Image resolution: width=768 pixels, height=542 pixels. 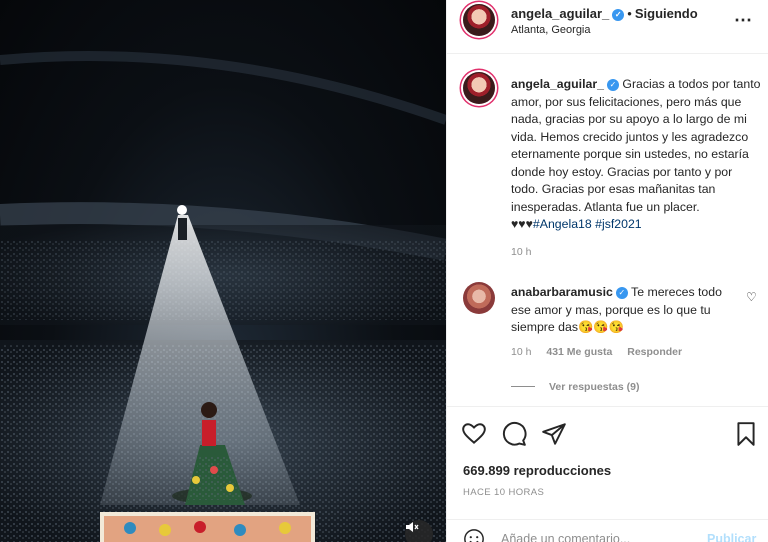 What do you see at coordinates (474, 535) in the screenshot?
I see `emoji-icon` at bounding box center [474, 535].